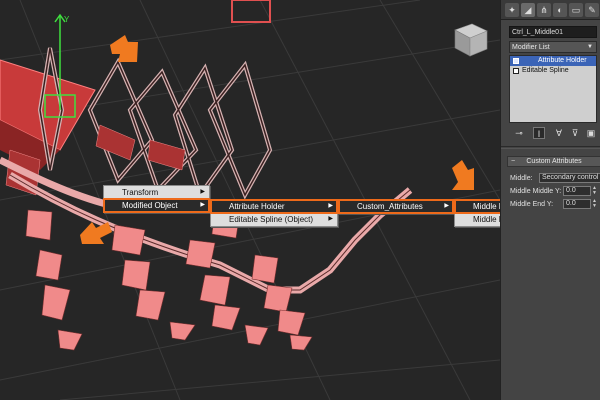 This screenshot has width=600, height=400. I want to click on menu-item-middle-middle-y: Middle Middle Y, so click(477, 206).